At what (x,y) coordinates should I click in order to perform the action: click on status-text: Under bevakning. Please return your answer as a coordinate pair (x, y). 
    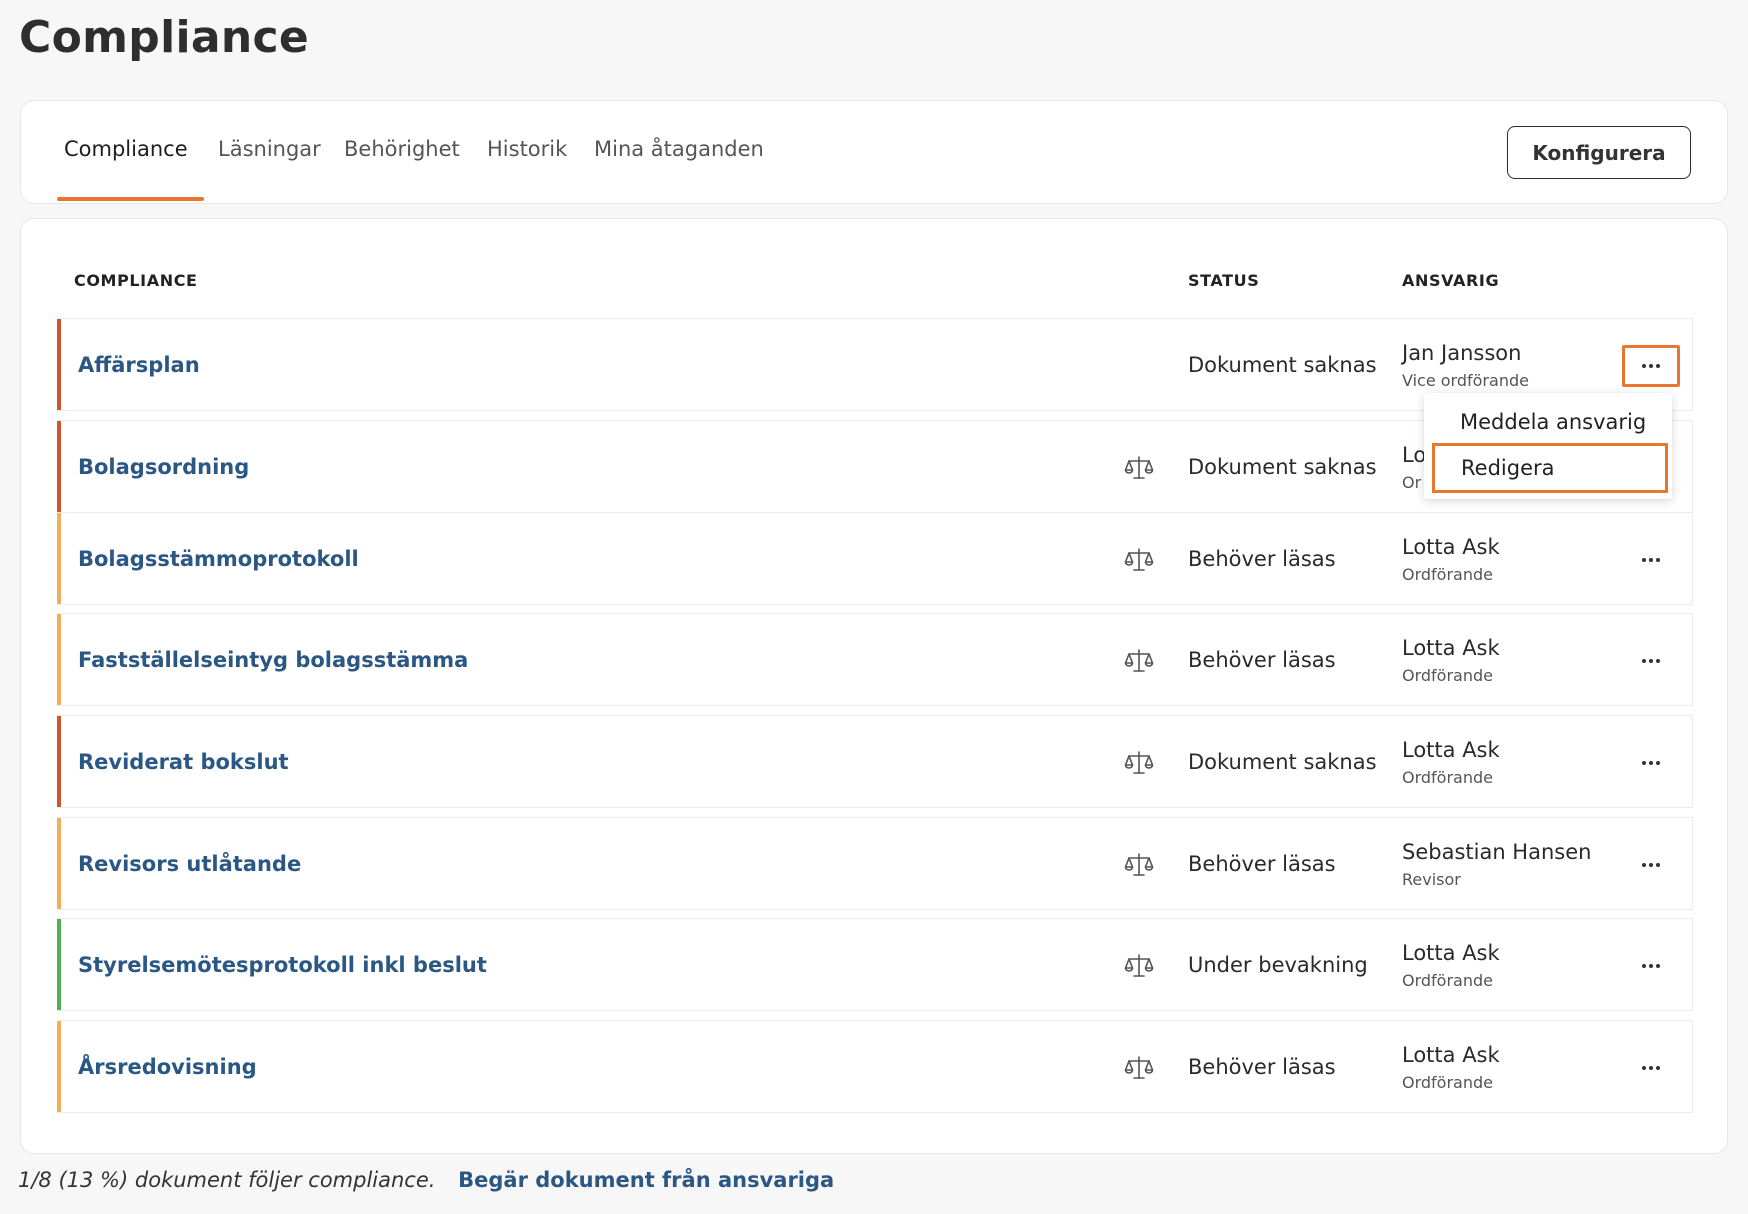
    Looking at the image, I should click on (1278, 965).